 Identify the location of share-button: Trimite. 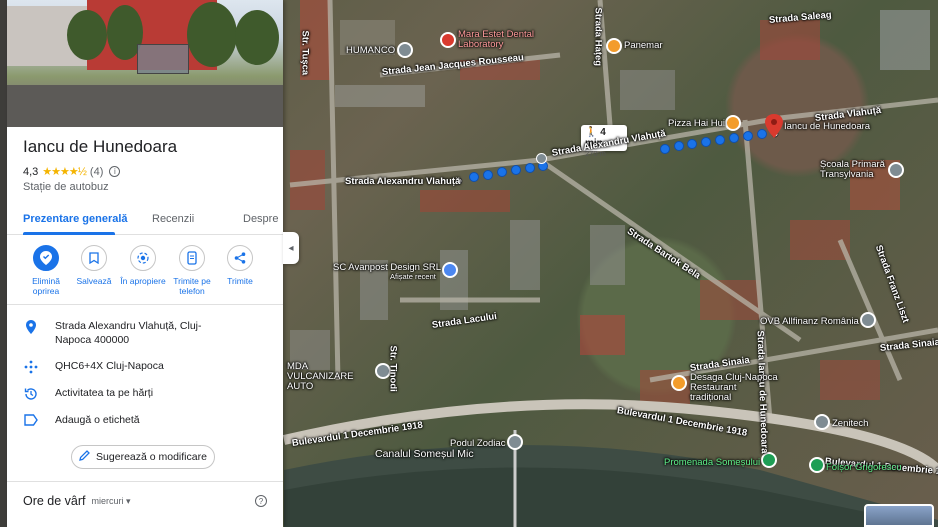
(240, 265).